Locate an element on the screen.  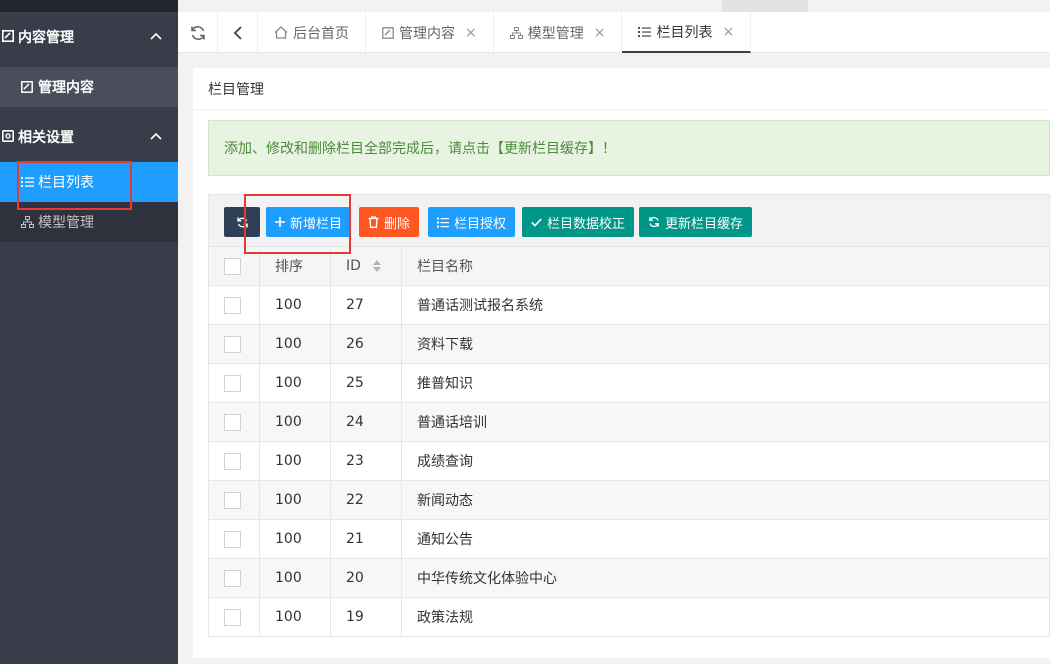
tab-manage-content: 管理内容 × is located at coordinates (430, 32).